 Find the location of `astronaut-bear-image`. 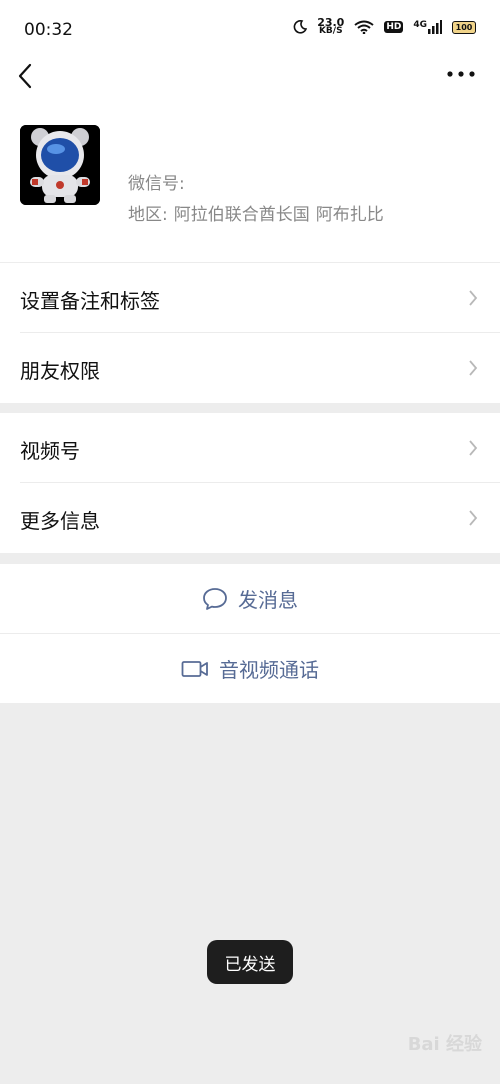

astronaut-bear-image is located at coordinates (60, 165).